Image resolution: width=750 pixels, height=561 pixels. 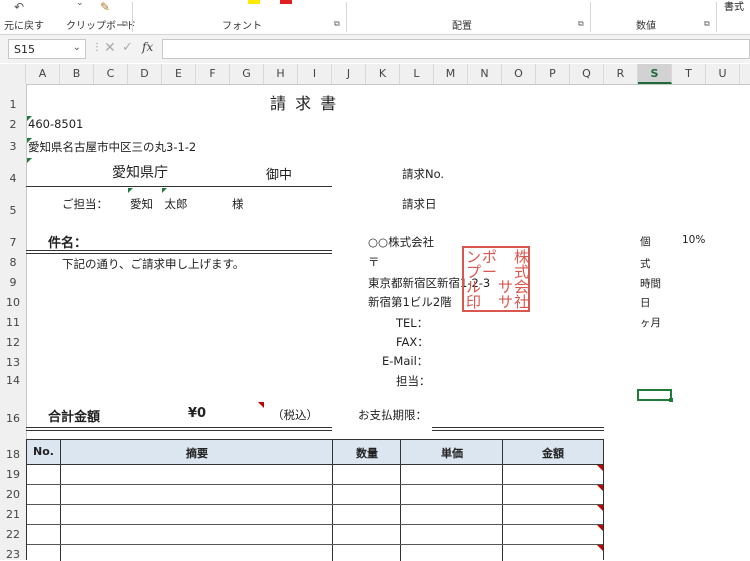 I want to click on font-launcher-icon: ⧉, so click(x=337, y=24).